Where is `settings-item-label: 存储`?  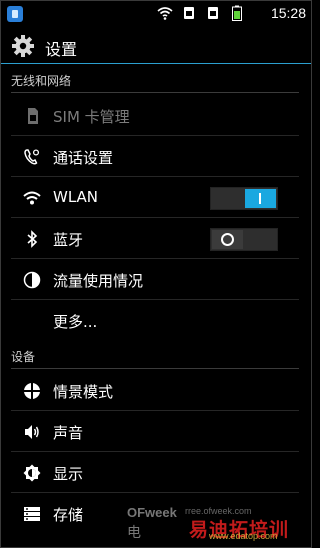 settings-item-label: 存储 is located at coordinates (68, 515).